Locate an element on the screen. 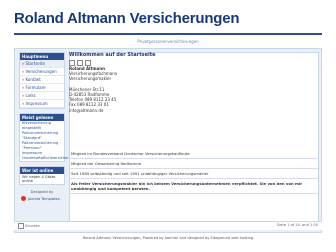 The height and width of the screenshot is (252, 336). online-text: Wir haben 4 Gäste online is located at coordinates (39, 179).